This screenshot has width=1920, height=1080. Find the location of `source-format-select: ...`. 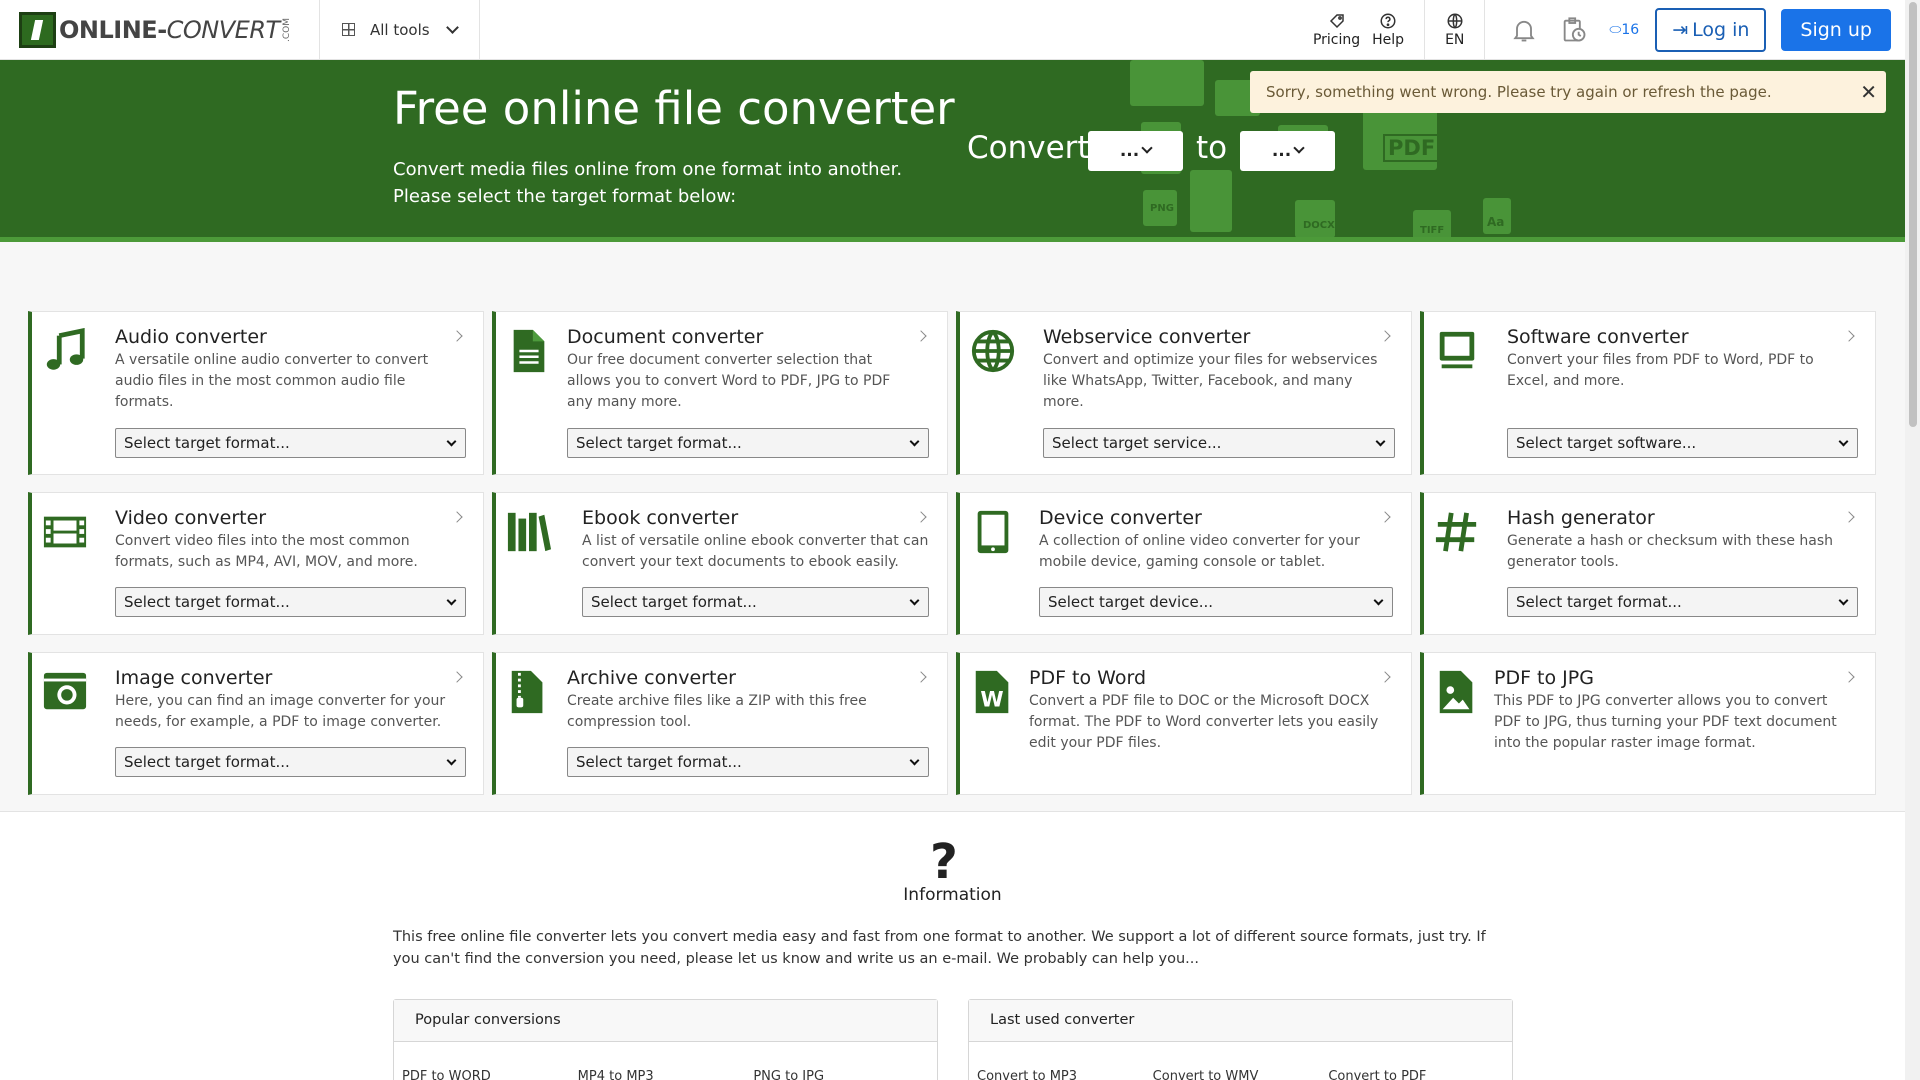

source-format-select: ... is located at coordinates (1135, 151).